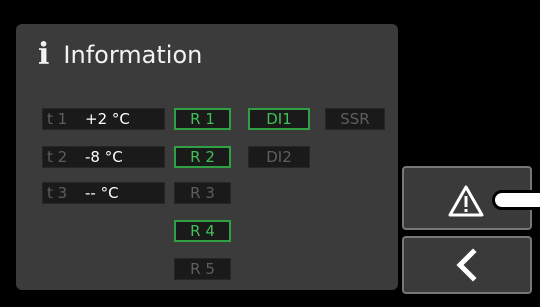 The height and width of the screenshot is (307, 540). I want to click on sensor-t1: t 1 +2 °C, so click(103, 119).